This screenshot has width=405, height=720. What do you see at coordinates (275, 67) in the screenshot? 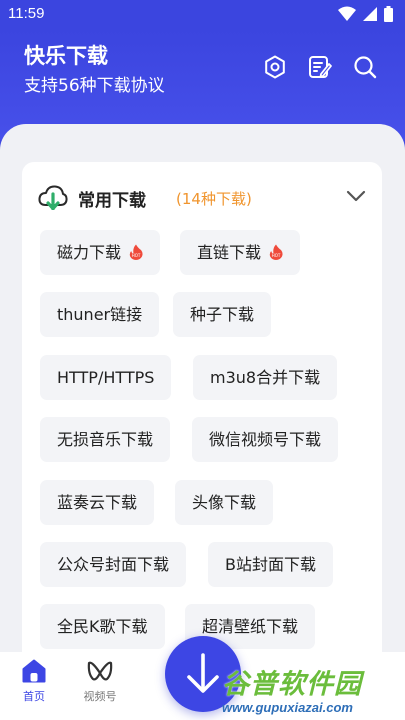
I see `settings-icon` at bounding box center [275, 67].